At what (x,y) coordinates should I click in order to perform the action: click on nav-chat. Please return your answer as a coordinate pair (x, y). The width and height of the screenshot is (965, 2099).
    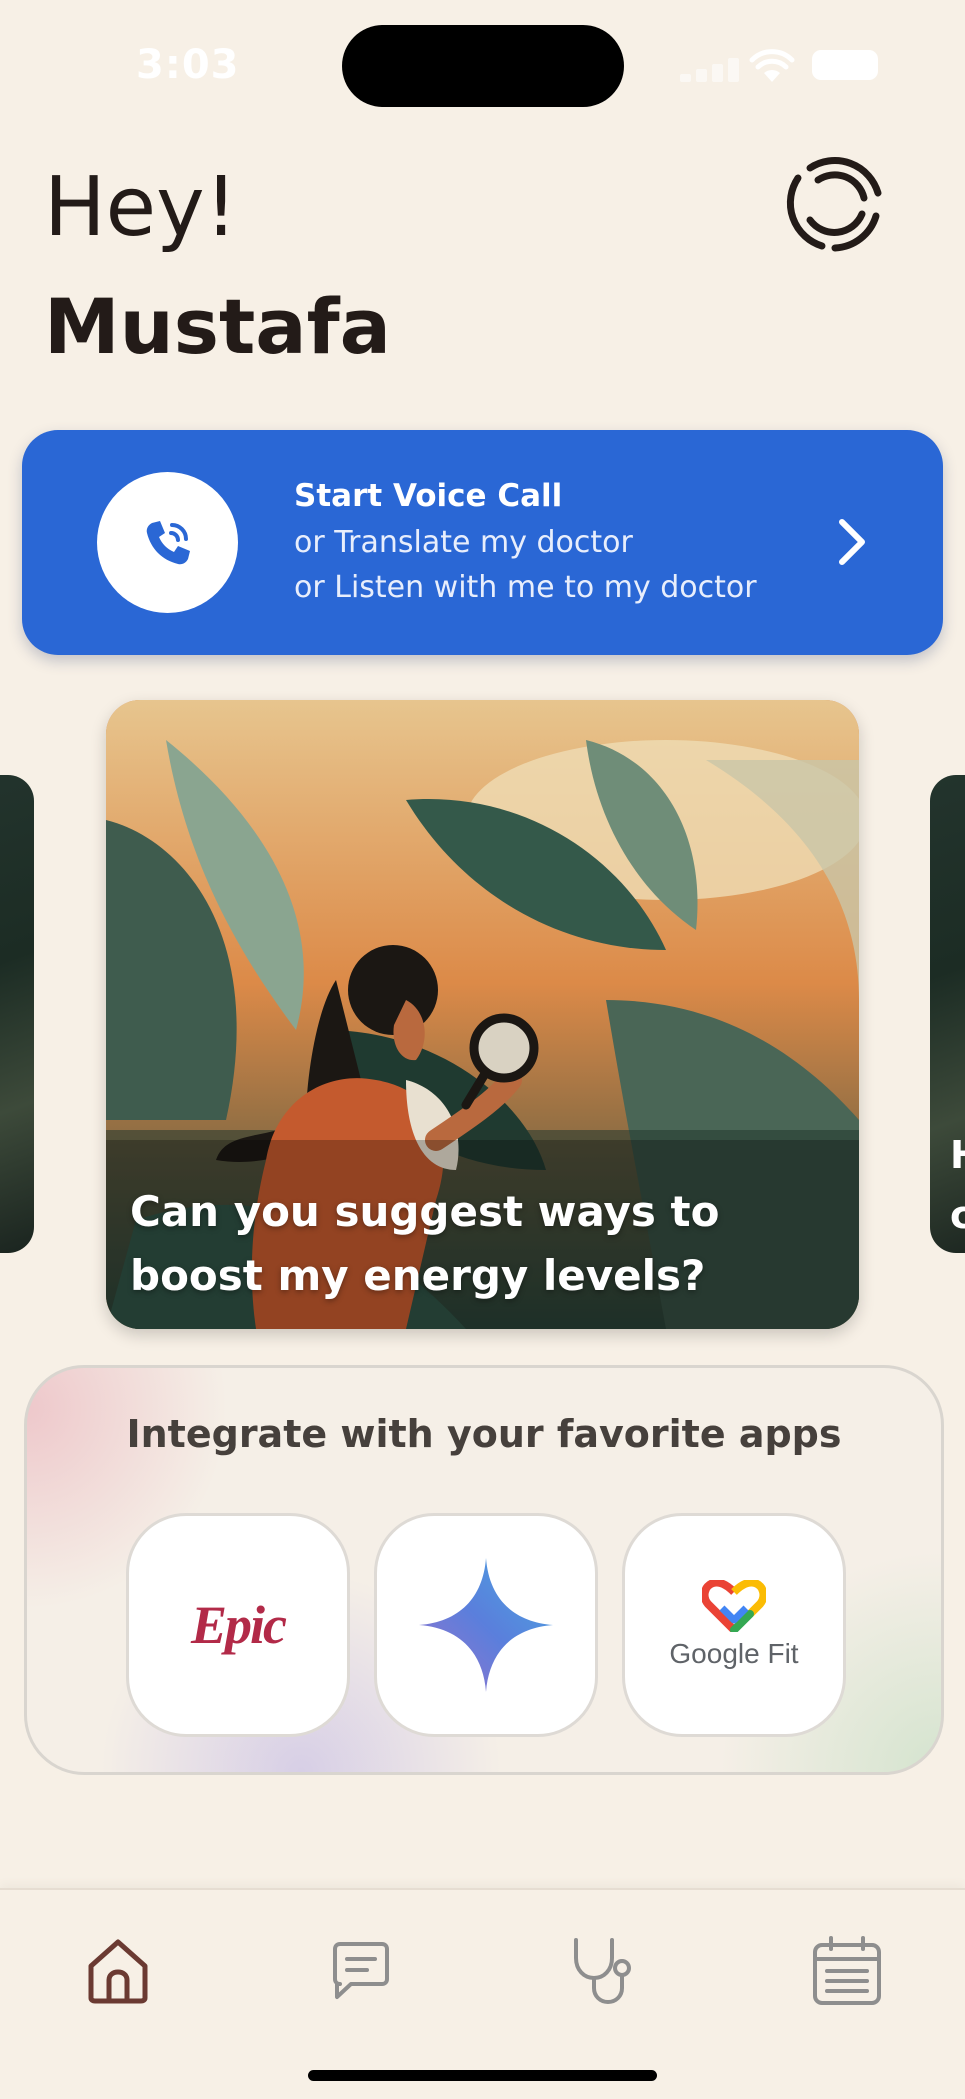
    Looking at the image, I should click on (361, 1971).